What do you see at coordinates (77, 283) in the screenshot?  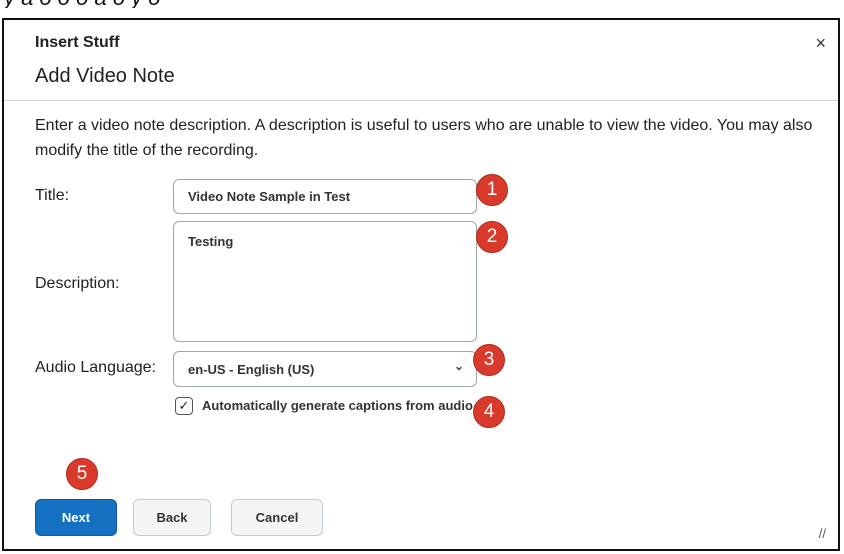 I see `description-label: Description:` at bounding box center [77, 283].